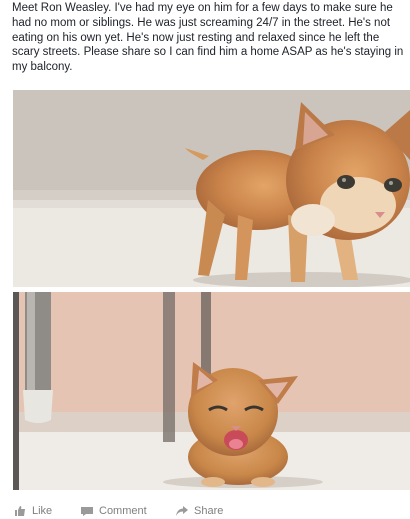 The height and width of the screenshot is (519, 410). I want to click on thumbs-up-icon, so click(20, 511).